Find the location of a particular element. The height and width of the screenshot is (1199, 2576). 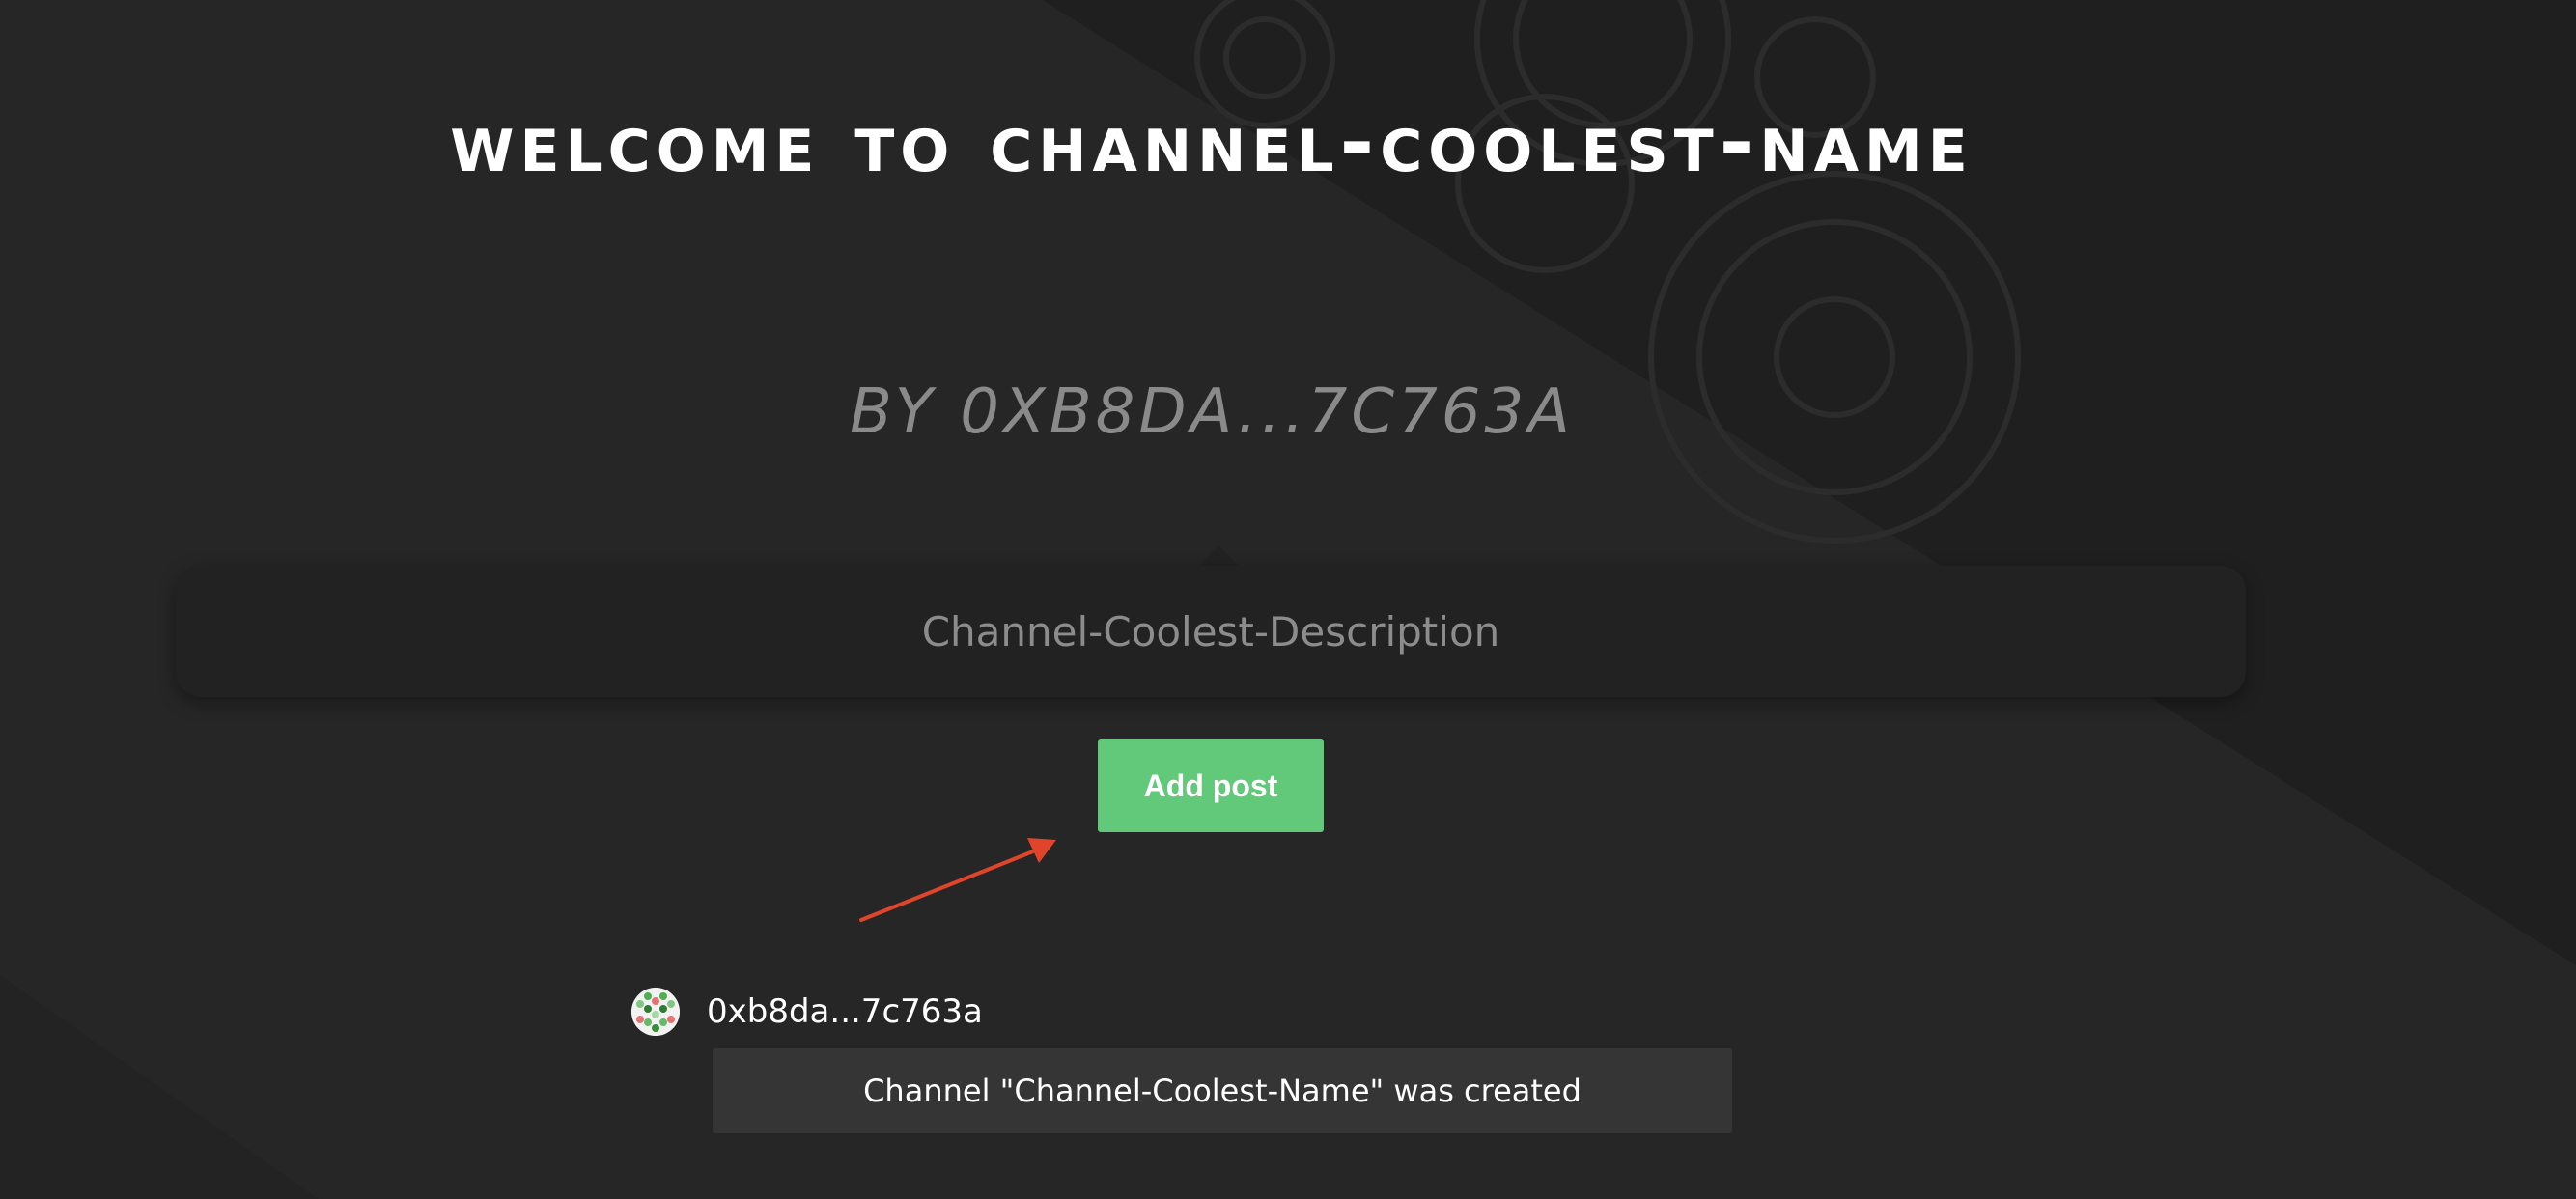

post-author-row: 0xb8da...7c763a is located at coordinates (807, 1012).